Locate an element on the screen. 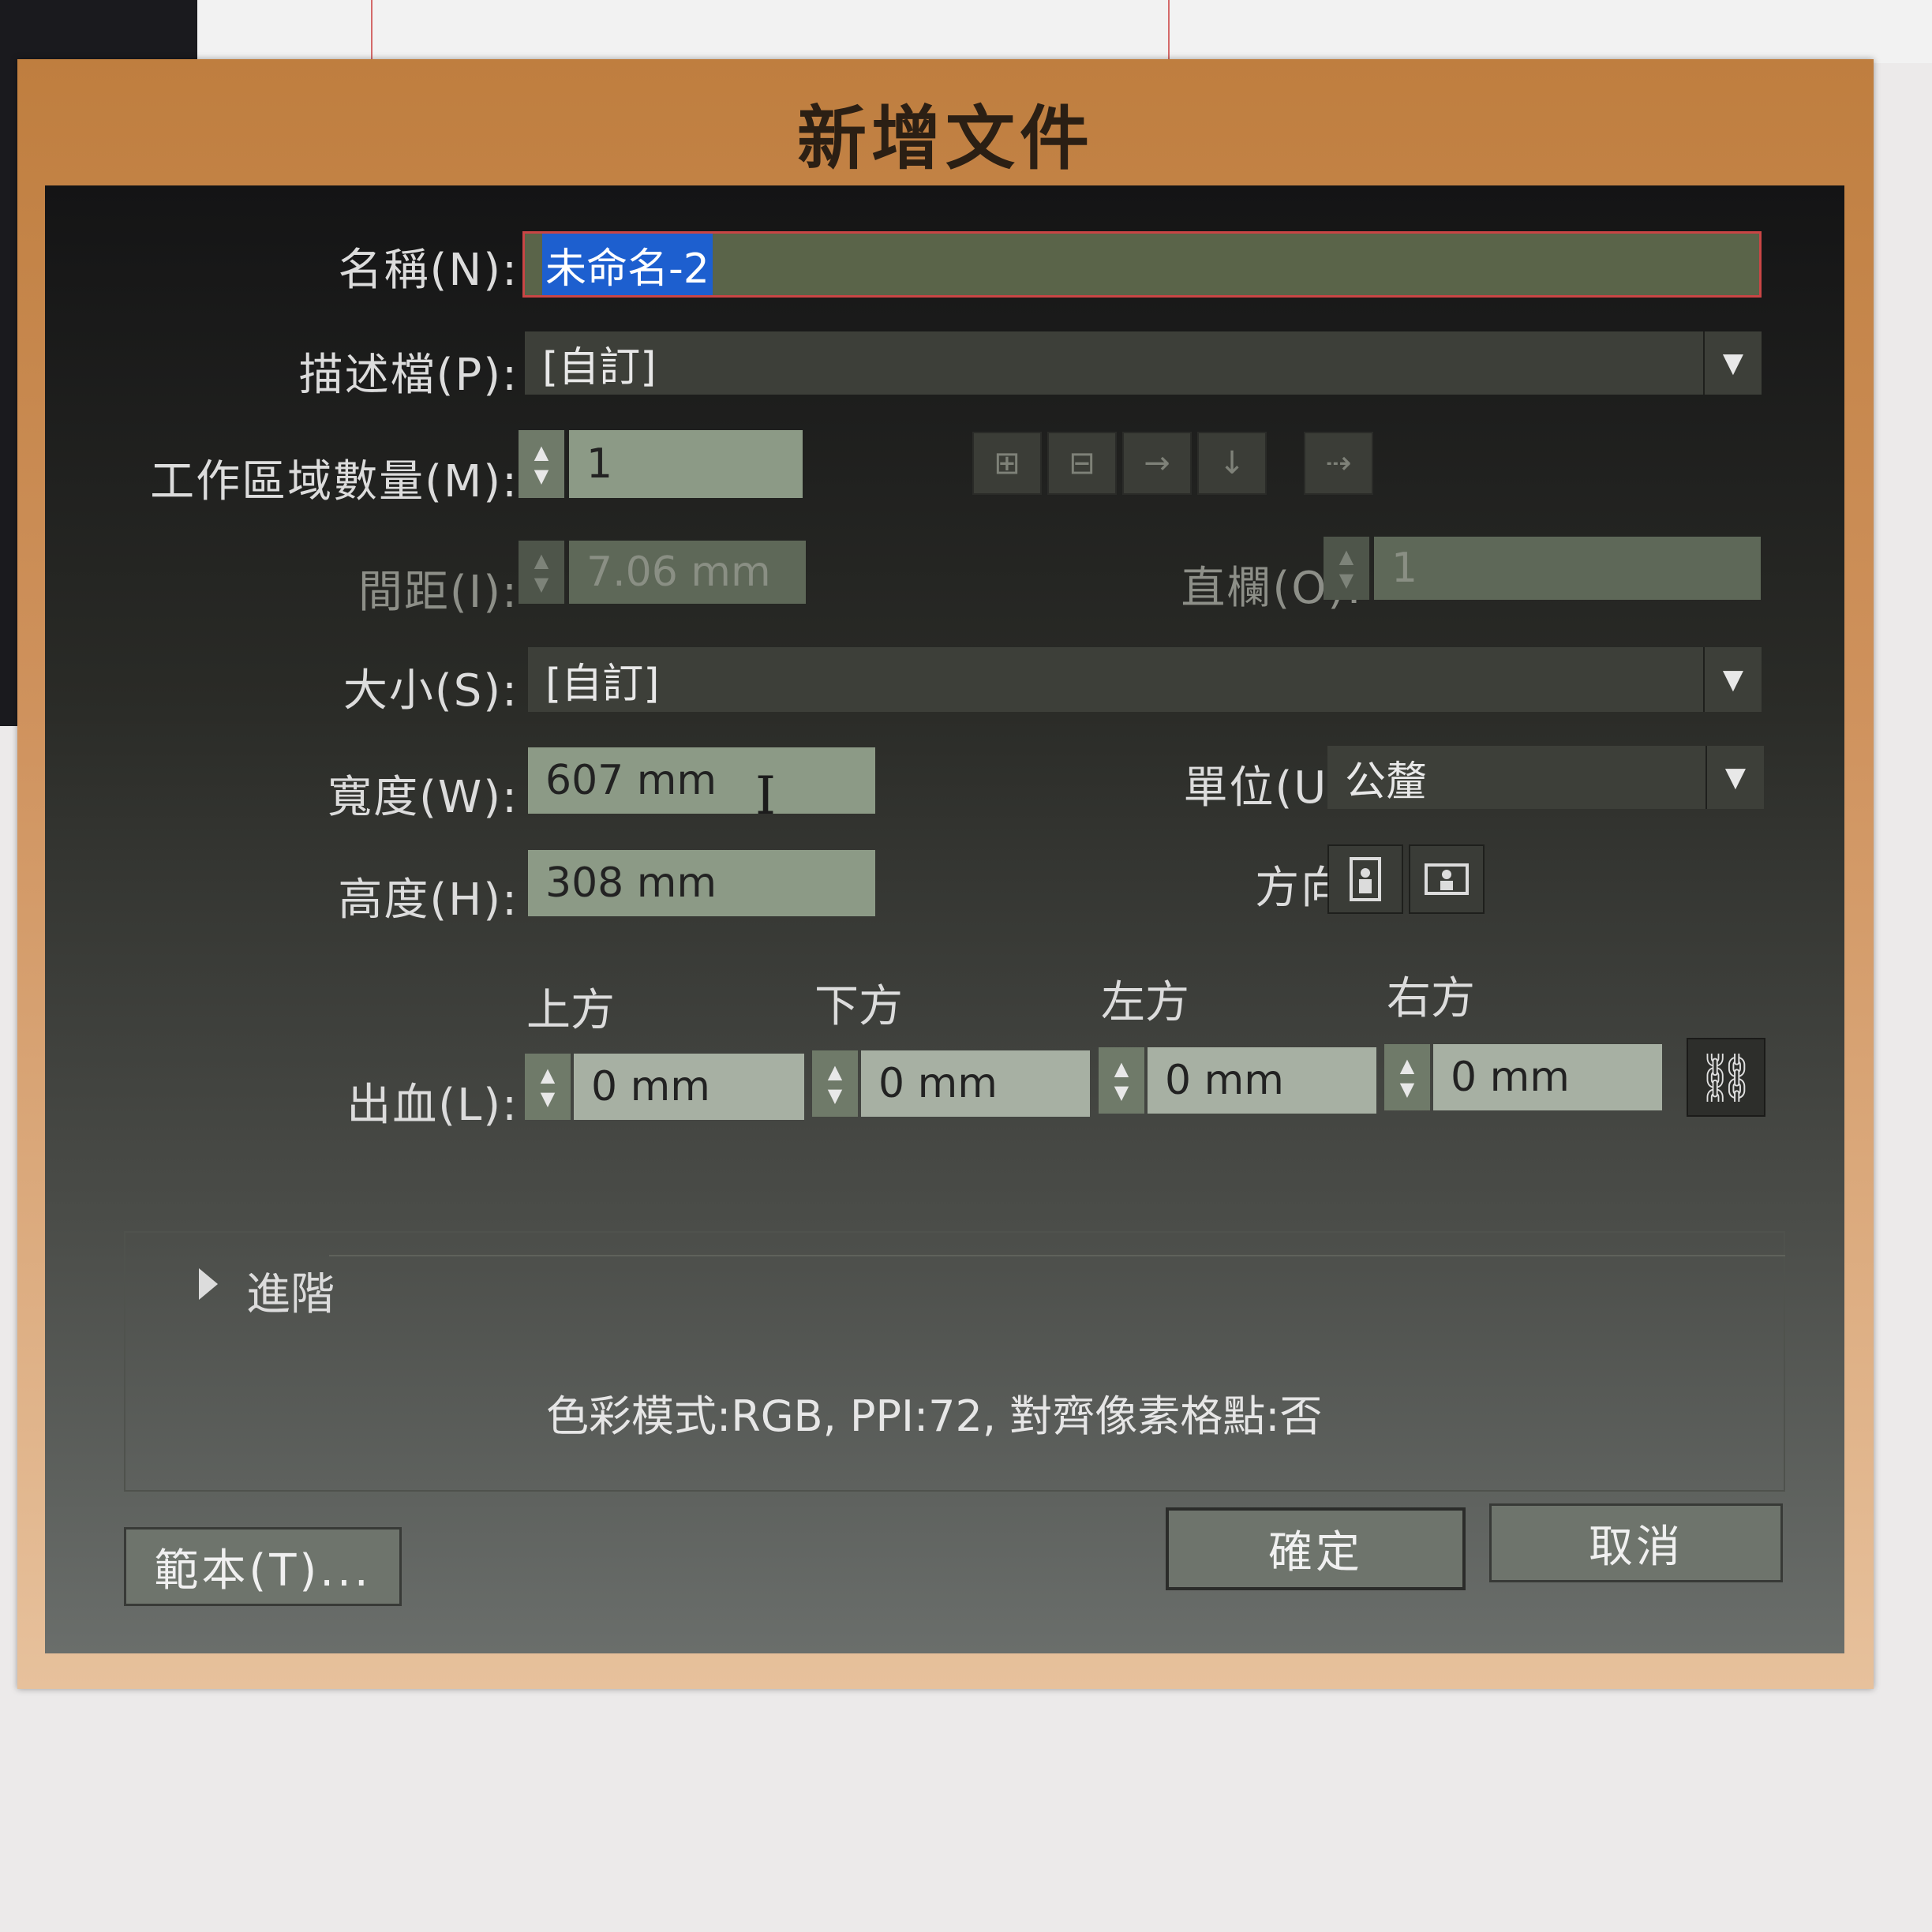 Image resolution: width=1932 pixels, height=1932 pixels. bleed-left-input: 0 mm is located at coordinates (1262, 1080).